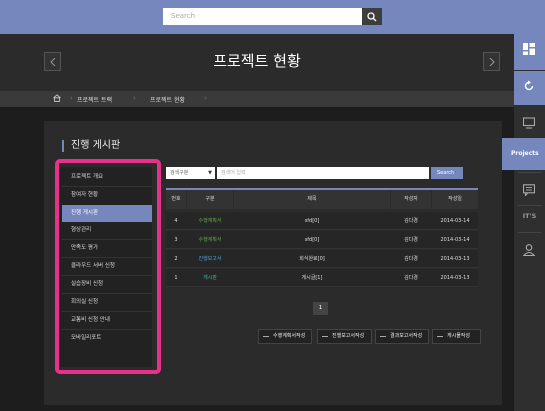  What do you see at coordinates (210, 278) in the screenshot?
I see `cell-type: 게시판` at bounding box center [210, 278].